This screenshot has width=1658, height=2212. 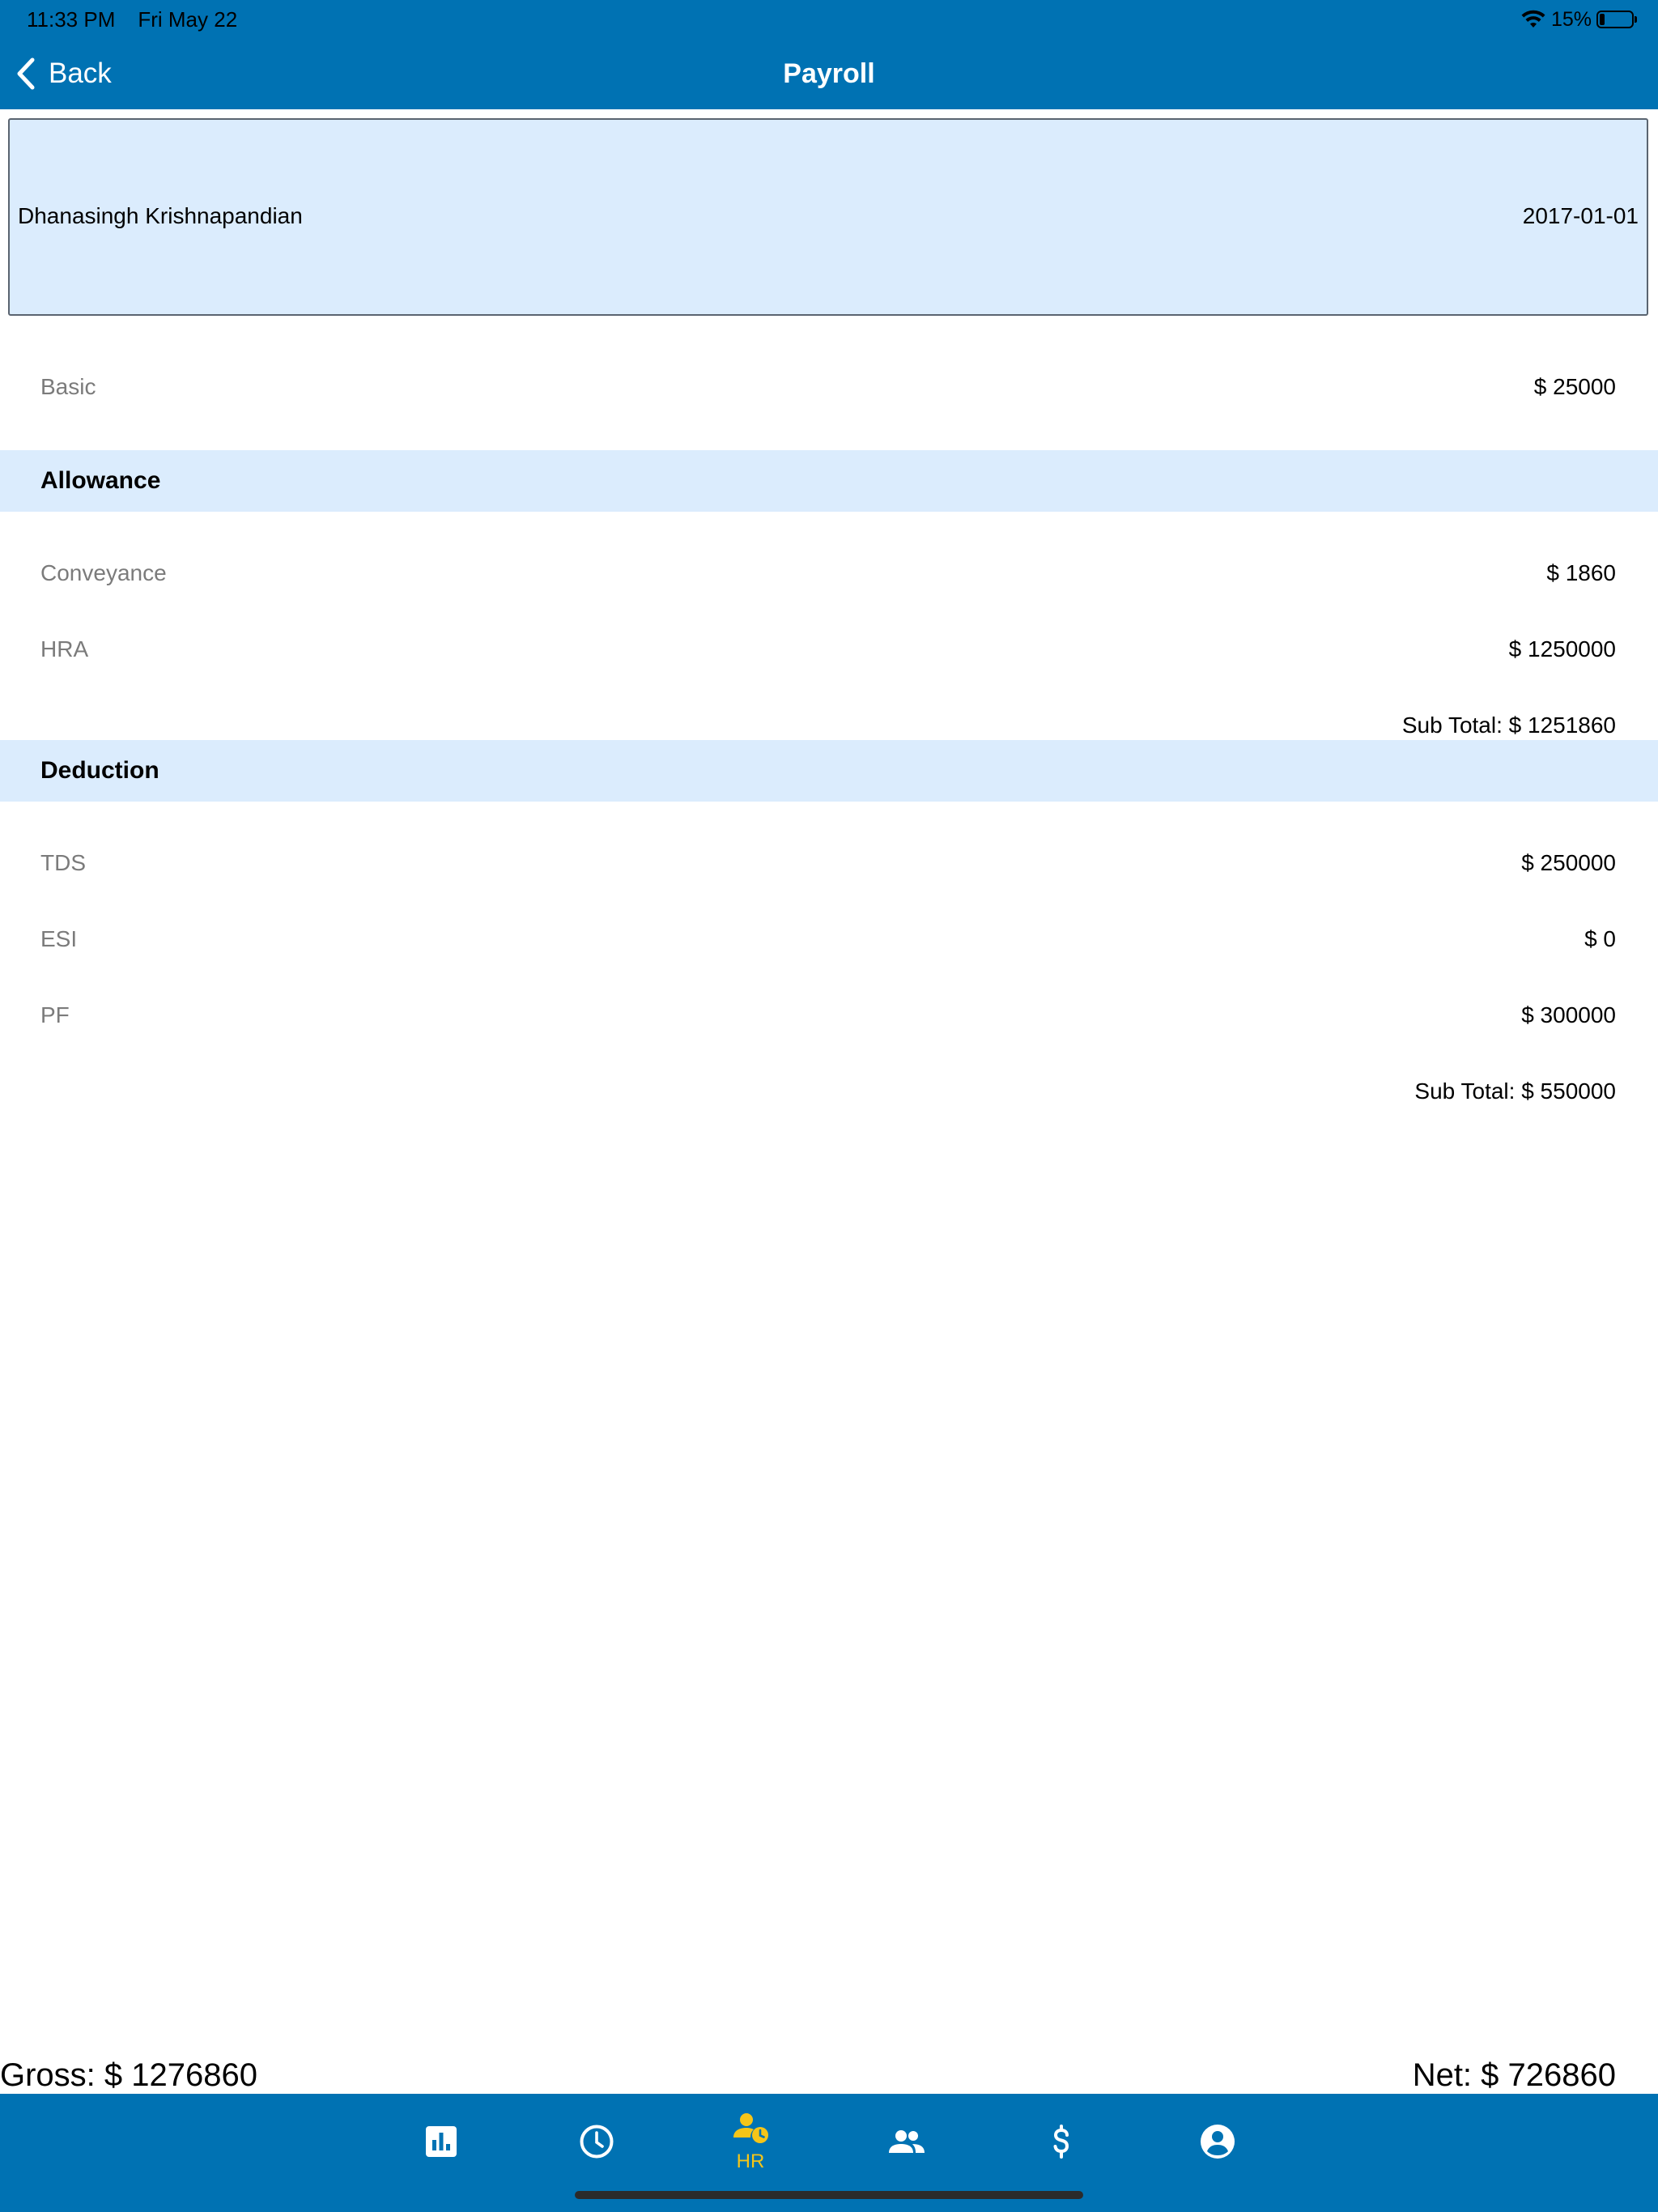 What do you see at coordinates (1568, 1015) in the screenshot?
I see `pf-value: $ 300000` at bounding box center [1568, 1015].